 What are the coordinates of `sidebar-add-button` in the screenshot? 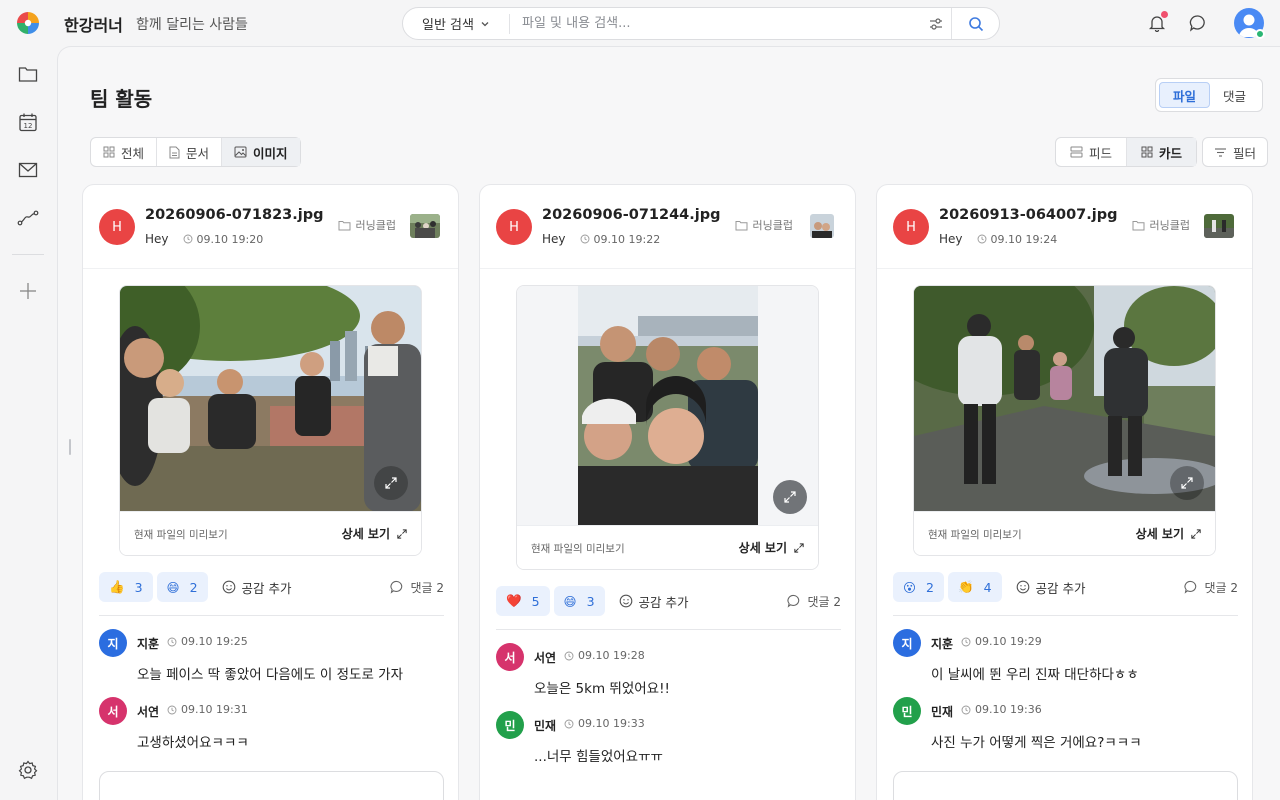 It's located at (28, 291).